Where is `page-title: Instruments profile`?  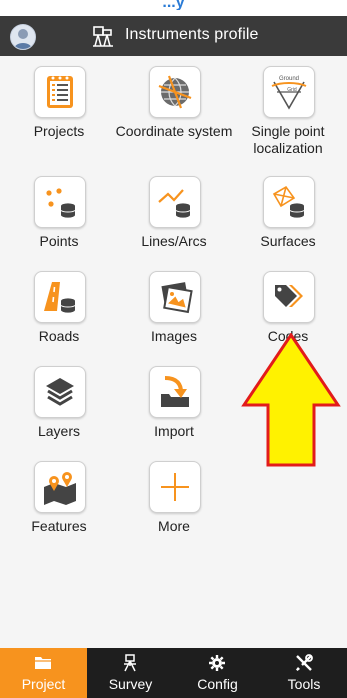 page-title: Instruments profile is located at coordinates (192, 34).